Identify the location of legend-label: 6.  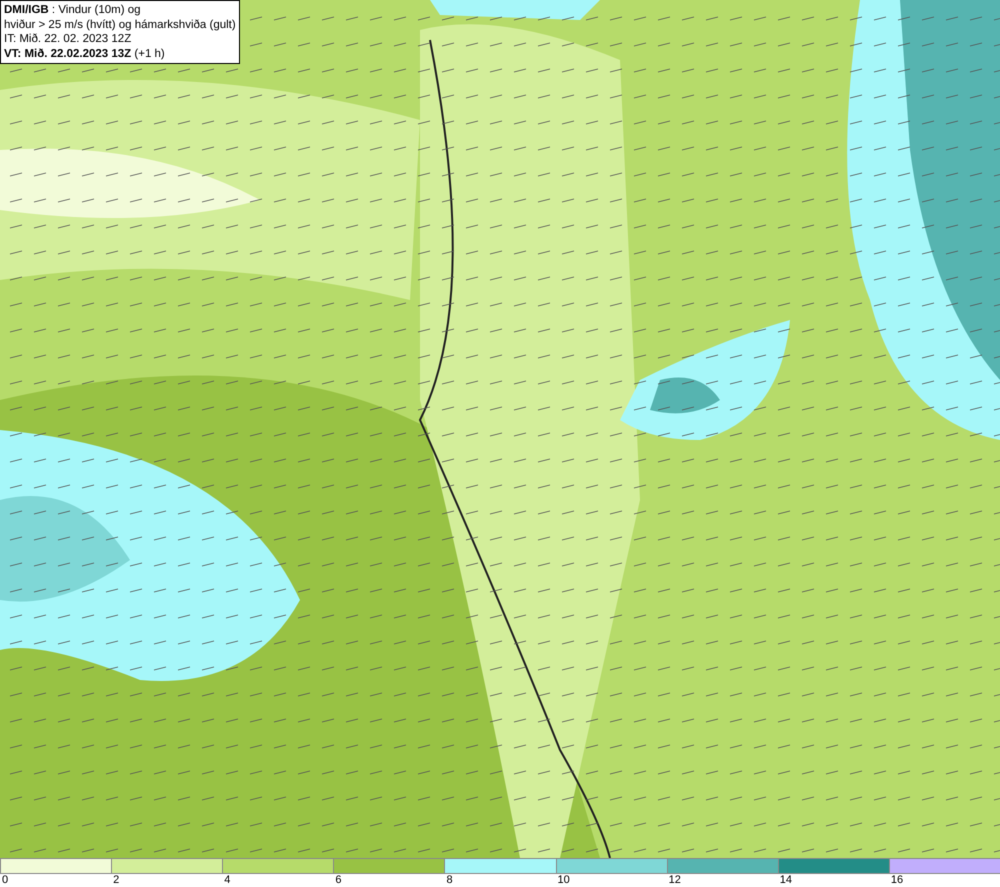
(338, 880).